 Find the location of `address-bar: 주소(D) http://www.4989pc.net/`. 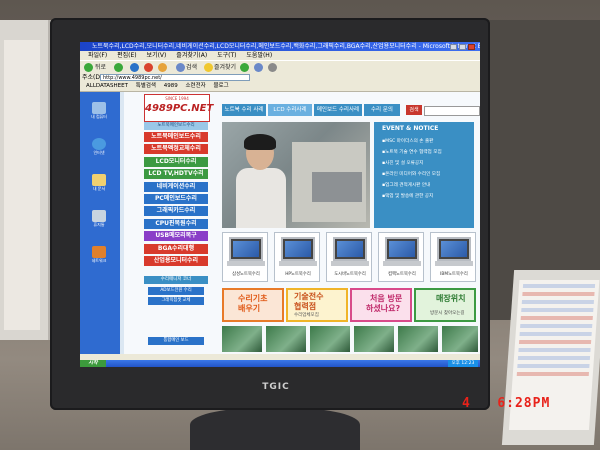

address-bar: 주소(D) http://www.4989pc.net/ is located at coordinates (280, 77).